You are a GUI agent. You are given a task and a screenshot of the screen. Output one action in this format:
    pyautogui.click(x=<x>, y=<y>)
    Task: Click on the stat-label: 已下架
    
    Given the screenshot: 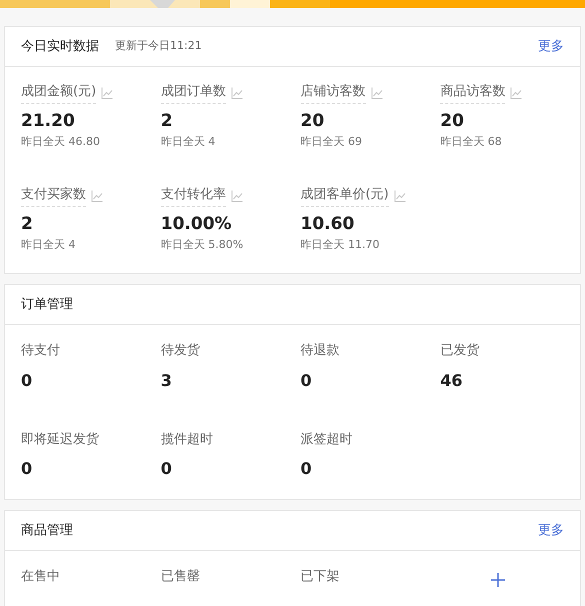 What is the action you would take?
    pyautogui.click(x=320, y=577)
    